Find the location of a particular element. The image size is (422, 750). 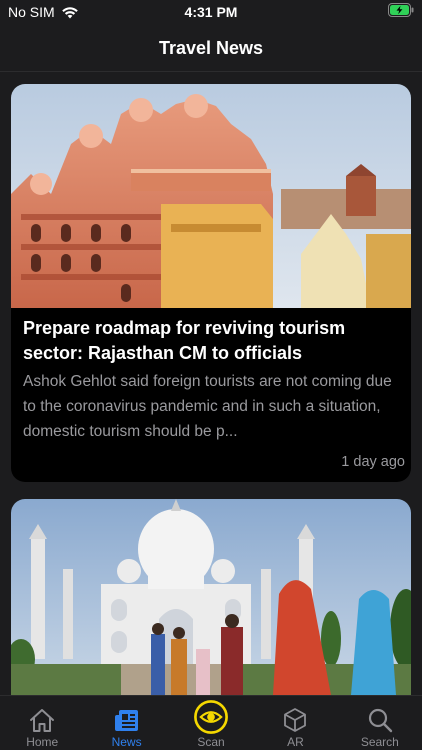

article-timestamp: 1 day ago is located at coordinates (373, 462).